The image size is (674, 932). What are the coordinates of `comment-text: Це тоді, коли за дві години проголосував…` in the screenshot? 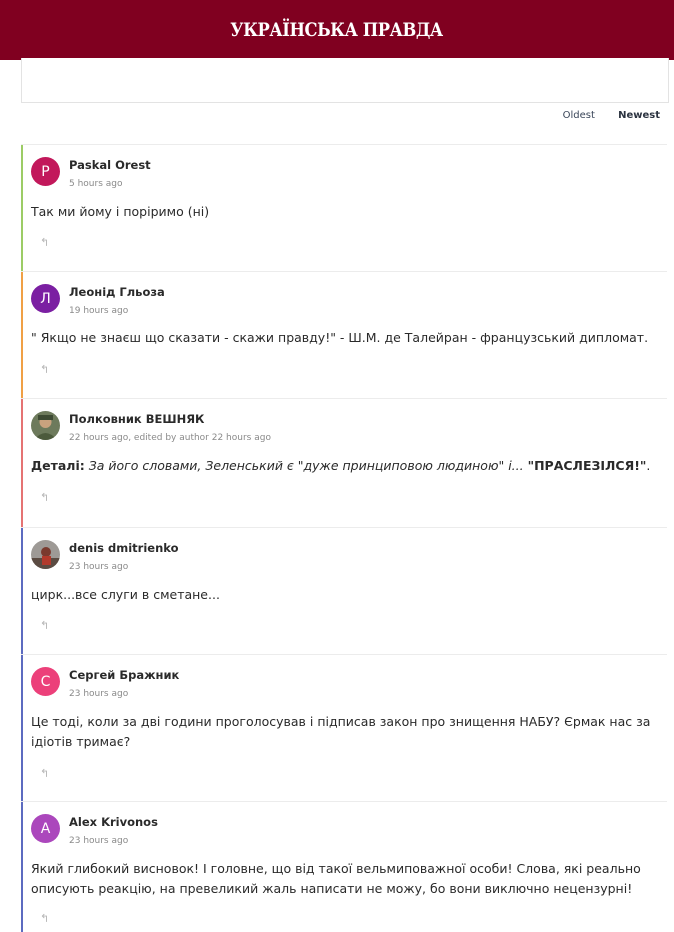 It's located at (341, 731).